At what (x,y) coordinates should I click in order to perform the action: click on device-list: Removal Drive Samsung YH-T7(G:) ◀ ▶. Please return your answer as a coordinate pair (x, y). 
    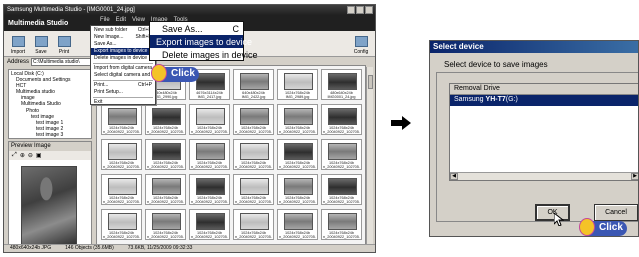
    Looking at the image, I should click on (543, 132).